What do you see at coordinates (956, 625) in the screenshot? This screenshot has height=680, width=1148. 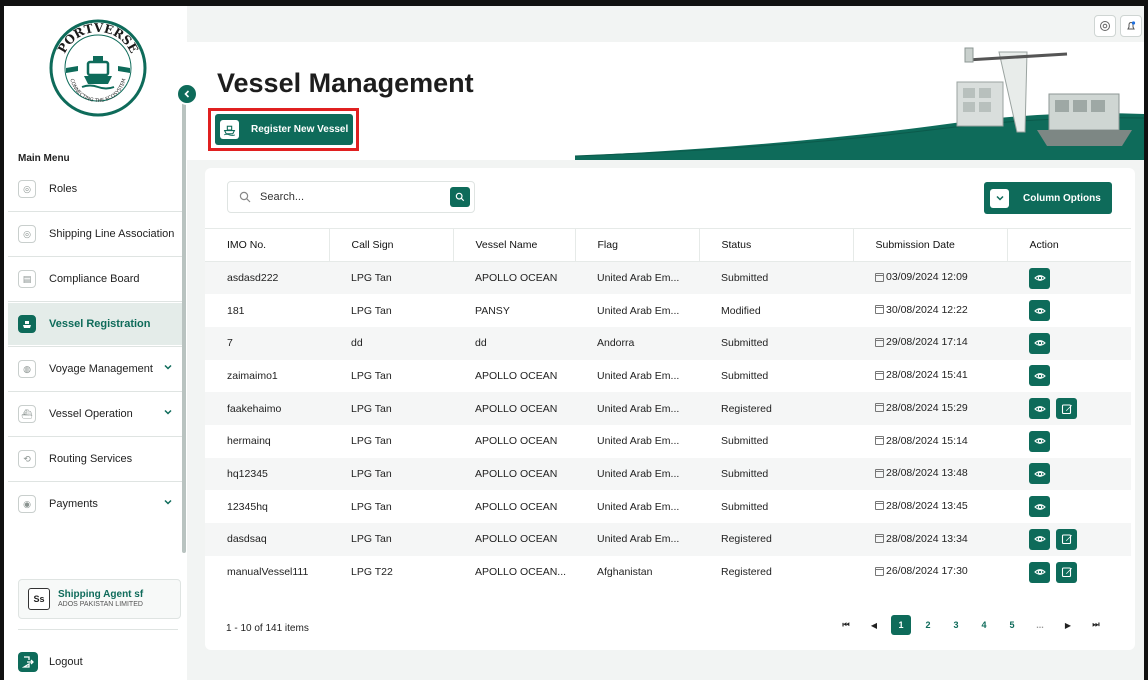 I see `page-button: 3` at bounding box center [956, 625].